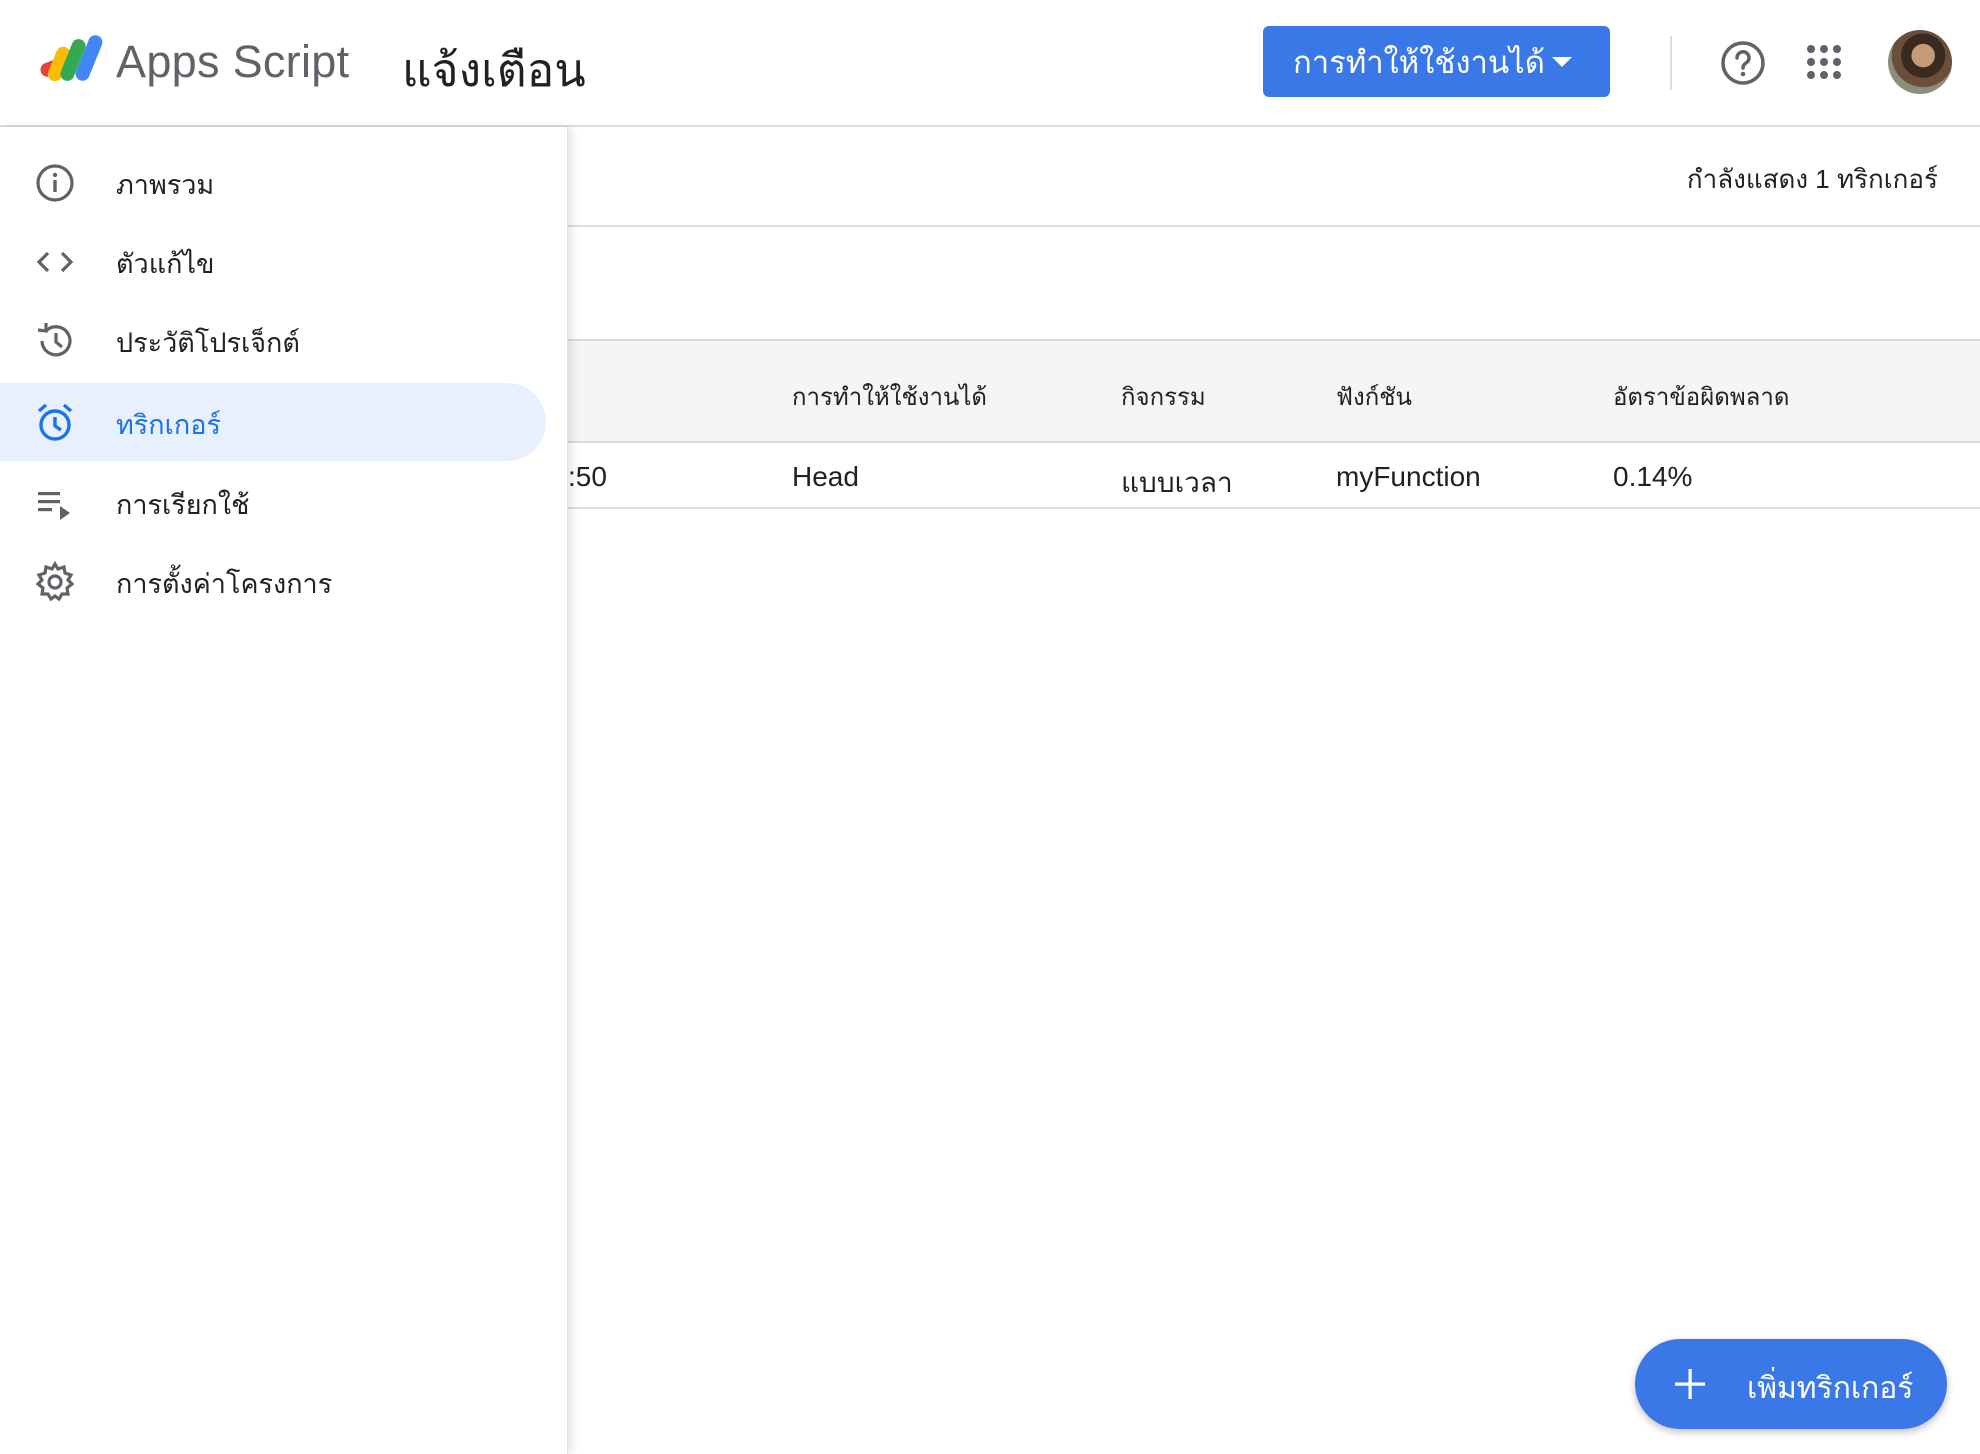 The height and width of the screenshot is (1454, 1980). I want to click on sidebar-item-editor: ตัวแก้ไข, so click(273, 261).